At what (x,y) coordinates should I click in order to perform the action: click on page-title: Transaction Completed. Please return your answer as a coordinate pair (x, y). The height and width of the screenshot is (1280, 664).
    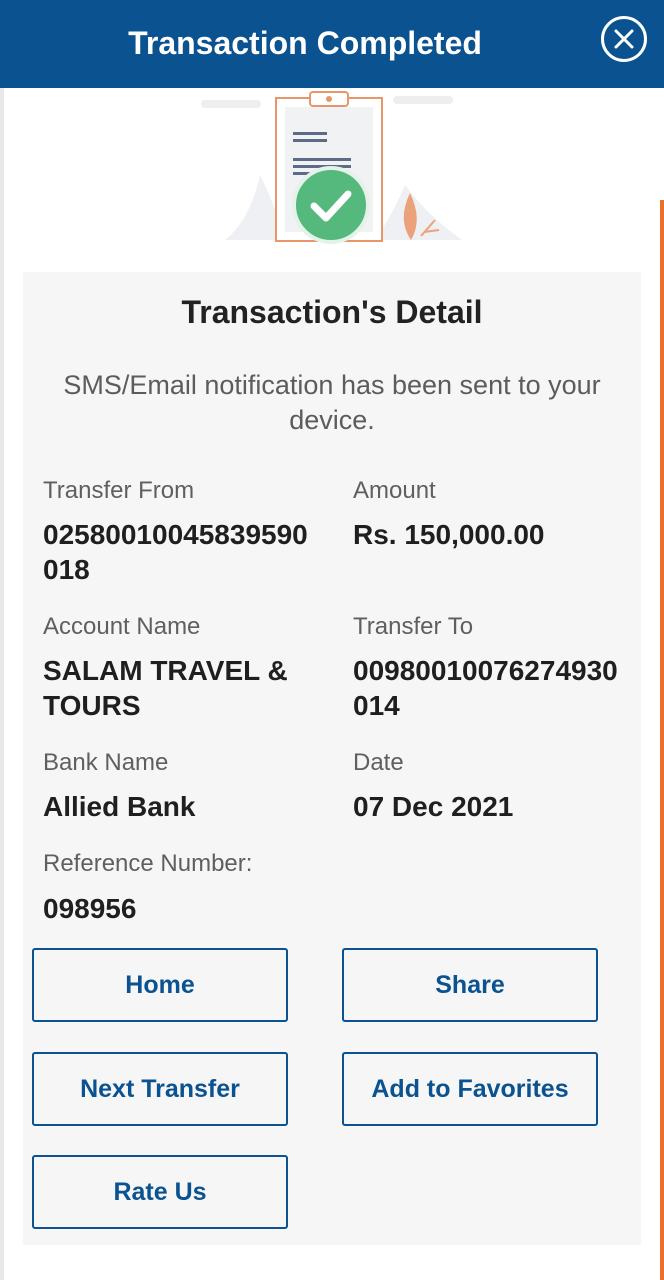
    Looking at the image, I should click on (305, 43).